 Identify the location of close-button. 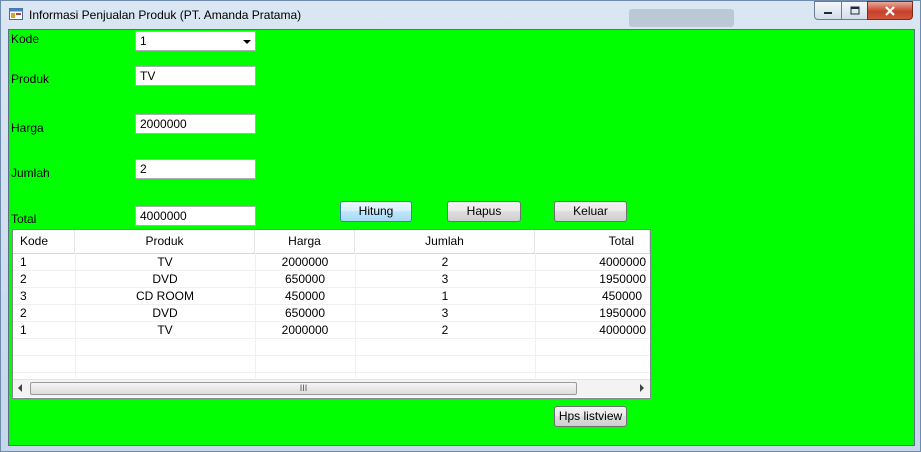
(890, 10).